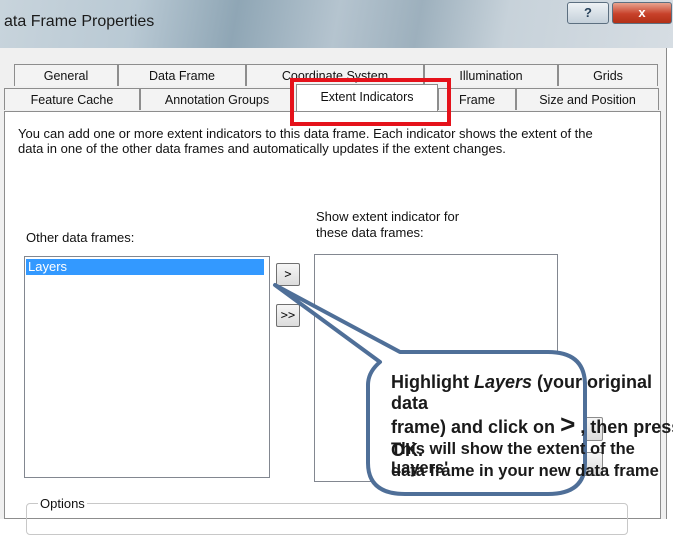 The height and width of the screenshot is (535, 673). What do you see at coordinates (525, 471) in the screenshot?
I see `callout-line-4: data frame in your new data frame` at bounding box center [525, 471].